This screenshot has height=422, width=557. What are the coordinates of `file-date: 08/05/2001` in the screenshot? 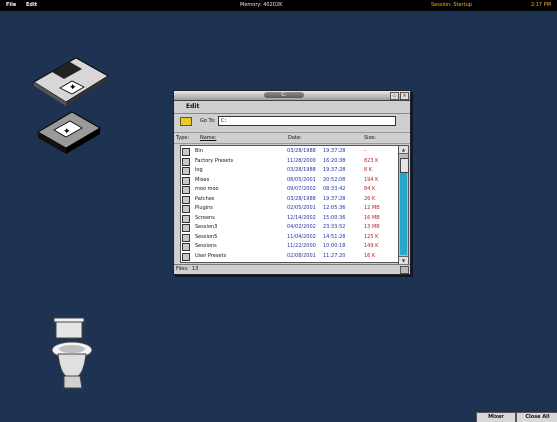 It's located at (301, 179).